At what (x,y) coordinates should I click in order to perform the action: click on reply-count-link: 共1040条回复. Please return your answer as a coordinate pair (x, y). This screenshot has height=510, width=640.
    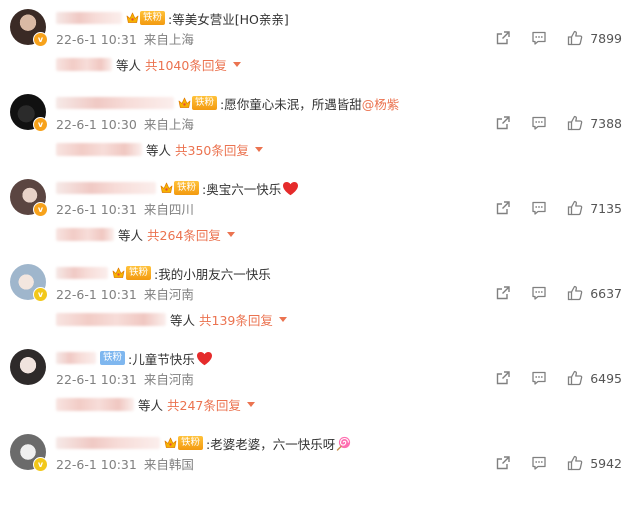
    Looking at the image, I should click on (186, 64).